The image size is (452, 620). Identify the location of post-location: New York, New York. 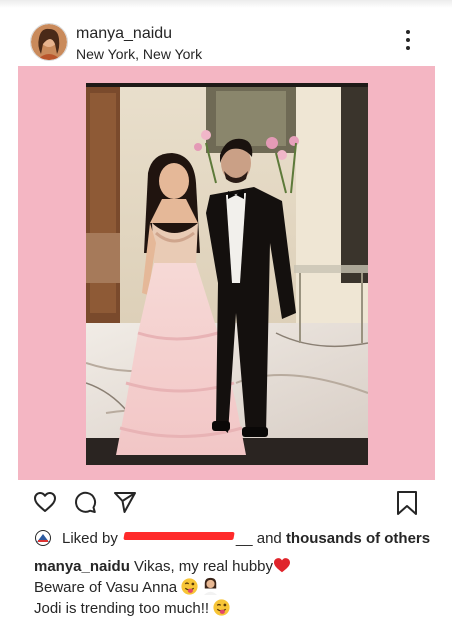
(139, 54).